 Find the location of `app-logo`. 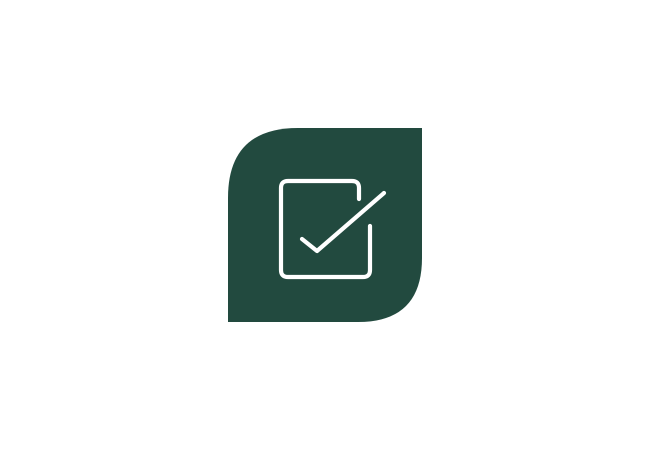

app-logo is located at coordinates (325, 225).